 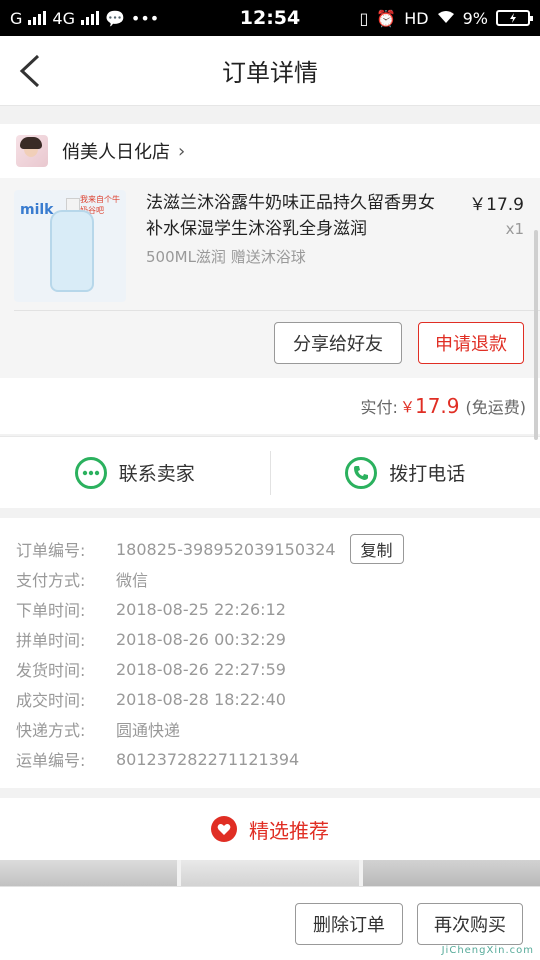 What do you see at coordinates (90, 472) in the screenshot?
I see `chat-bubble-icon` at bounding box center [90, 472].